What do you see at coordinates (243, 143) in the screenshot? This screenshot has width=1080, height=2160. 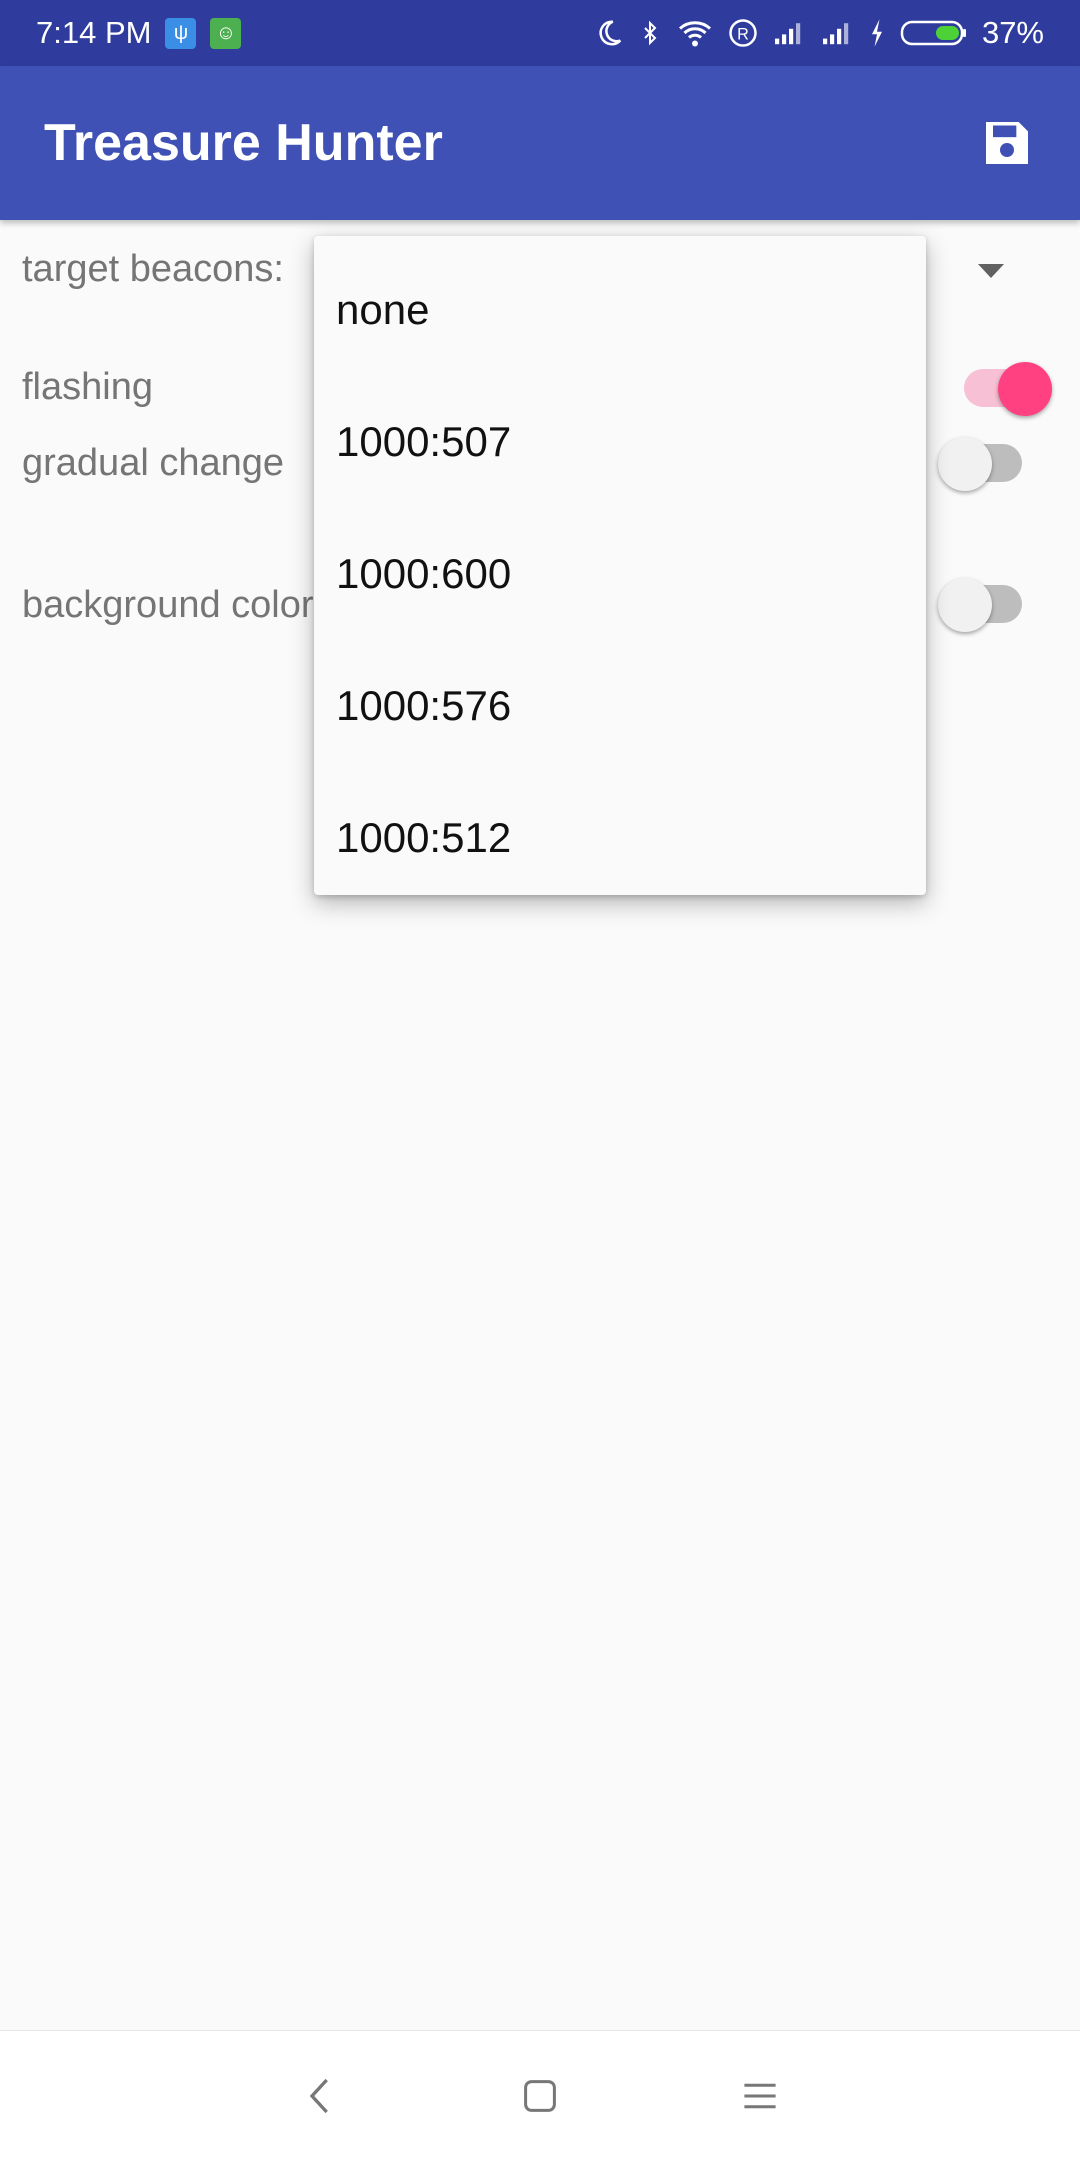 I see `app-title: Treasure Hunter` at bounding box center [243, 143].